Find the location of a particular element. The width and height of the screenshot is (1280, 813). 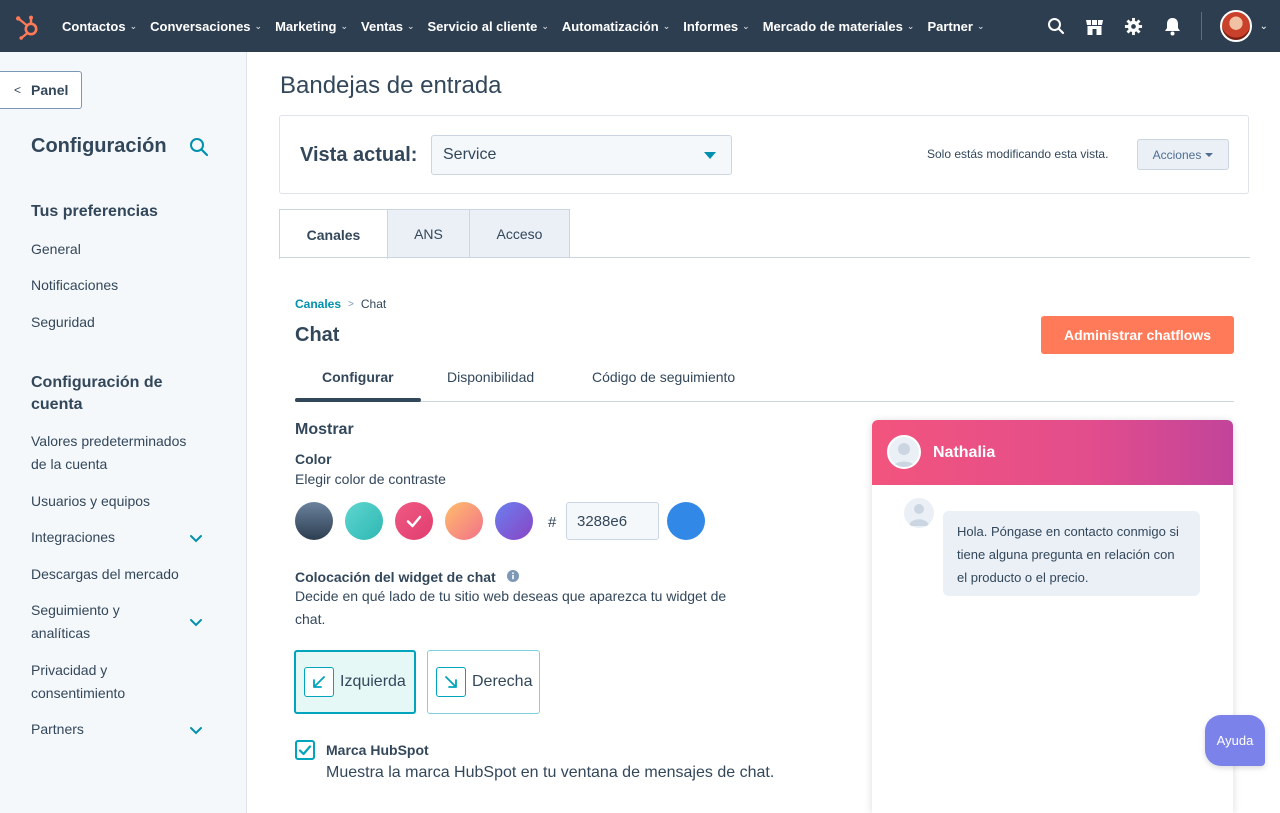

branding-label: Marca HubSpot is located at coordinates (377, 750).